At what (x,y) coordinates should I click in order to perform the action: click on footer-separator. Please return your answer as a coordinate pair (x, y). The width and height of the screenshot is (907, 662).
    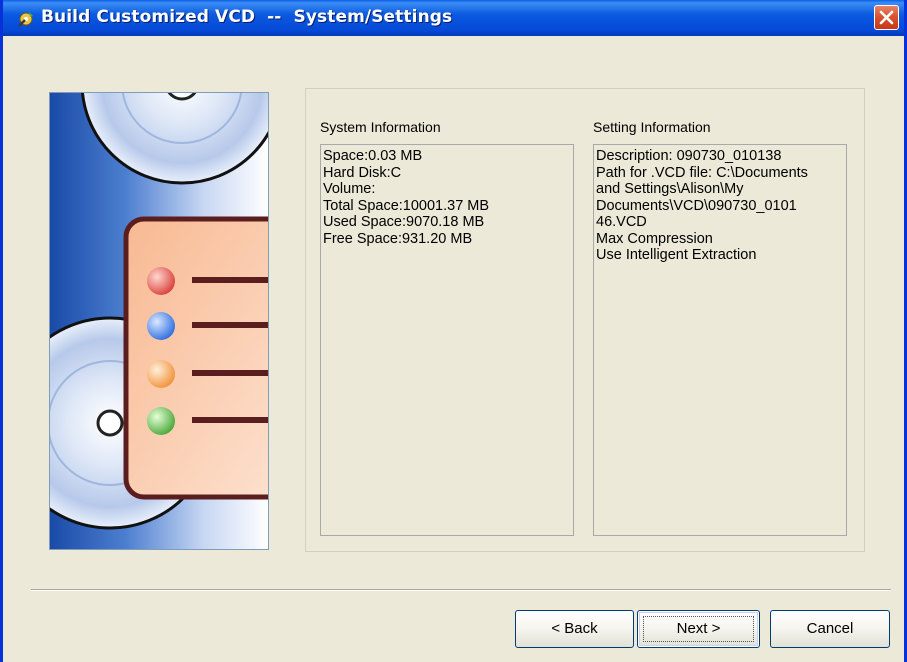
    Looking at the image, I should click on (461, 590).